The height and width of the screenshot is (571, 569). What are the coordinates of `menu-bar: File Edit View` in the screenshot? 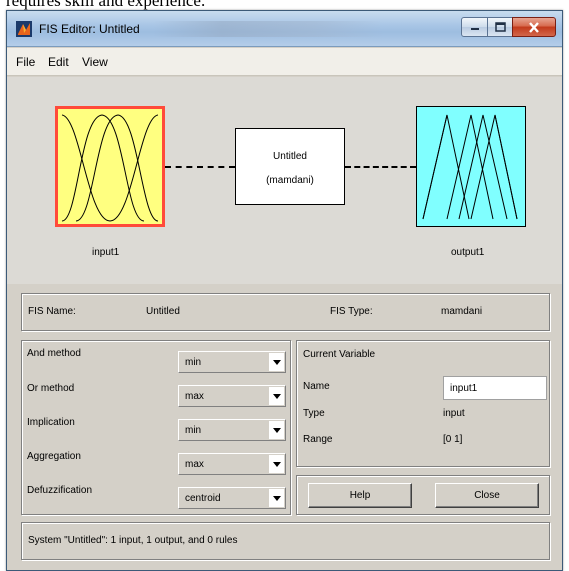 It's located at (284, 62).